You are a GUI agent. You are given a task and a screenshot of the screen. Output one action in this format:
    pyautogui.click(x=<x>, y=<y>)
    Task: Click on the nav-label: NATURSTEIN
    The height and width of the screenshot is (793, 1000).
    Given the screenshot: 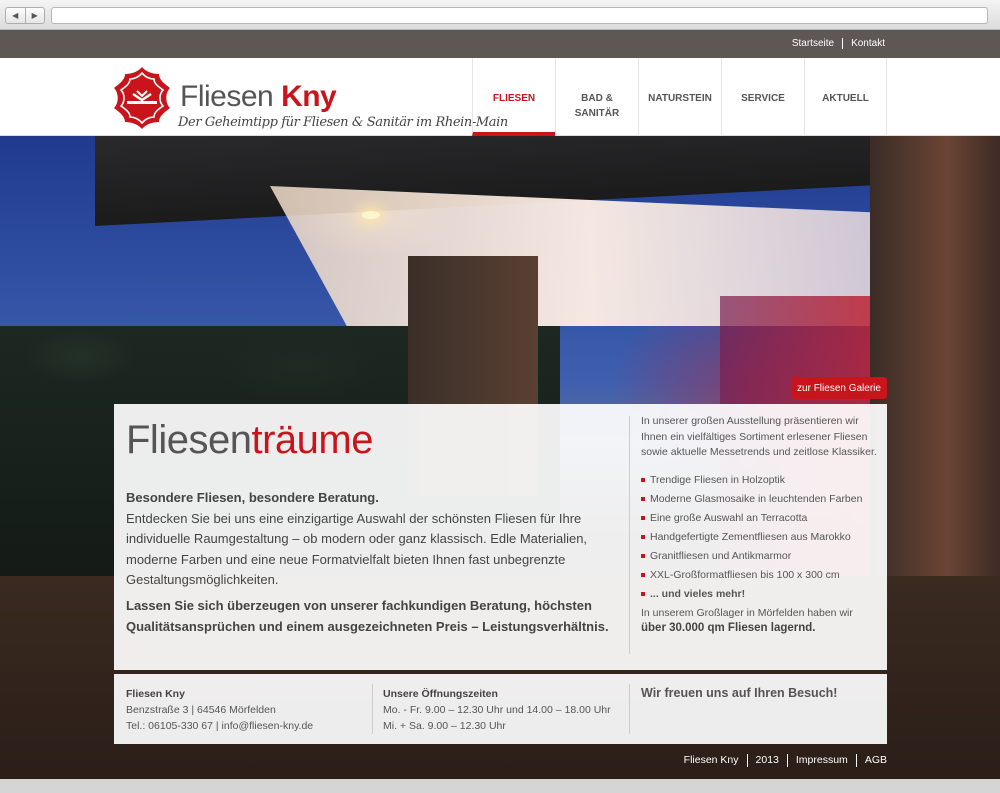 What is the action you would take?
    pyautogui.click(x=680, y=98)
    